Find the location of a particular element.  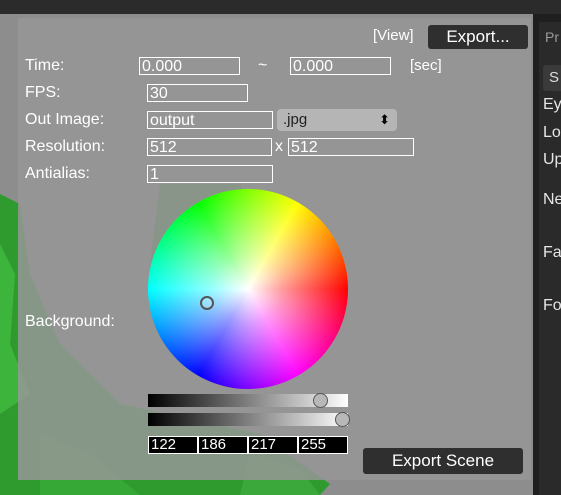

color-wheel-handle is located at coordinates (207, 303).